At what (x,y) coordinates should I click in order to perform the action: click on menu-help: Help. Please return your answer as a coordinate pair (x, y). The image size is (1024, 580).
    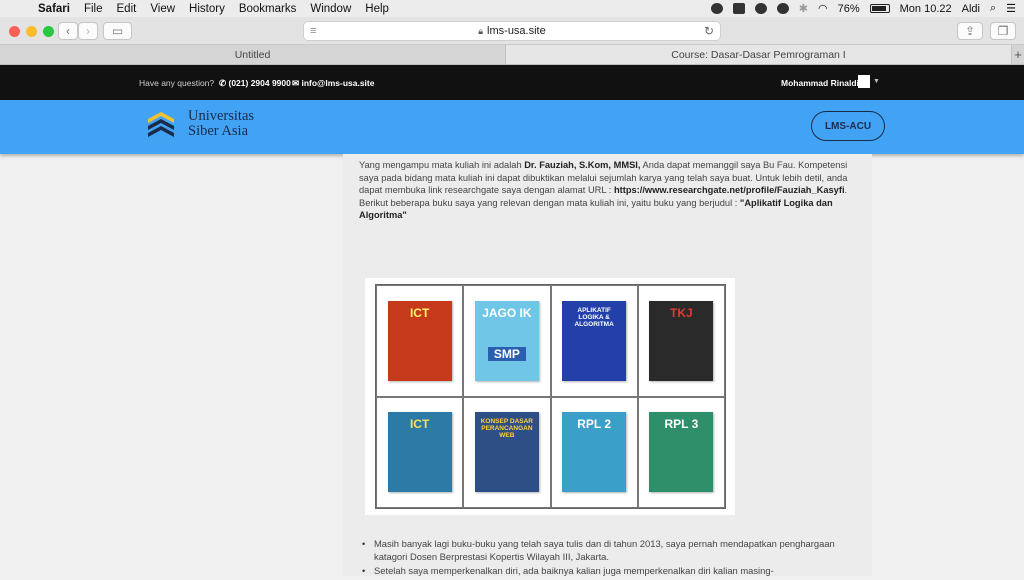
    Looking at the image, I should click on (377, 9).